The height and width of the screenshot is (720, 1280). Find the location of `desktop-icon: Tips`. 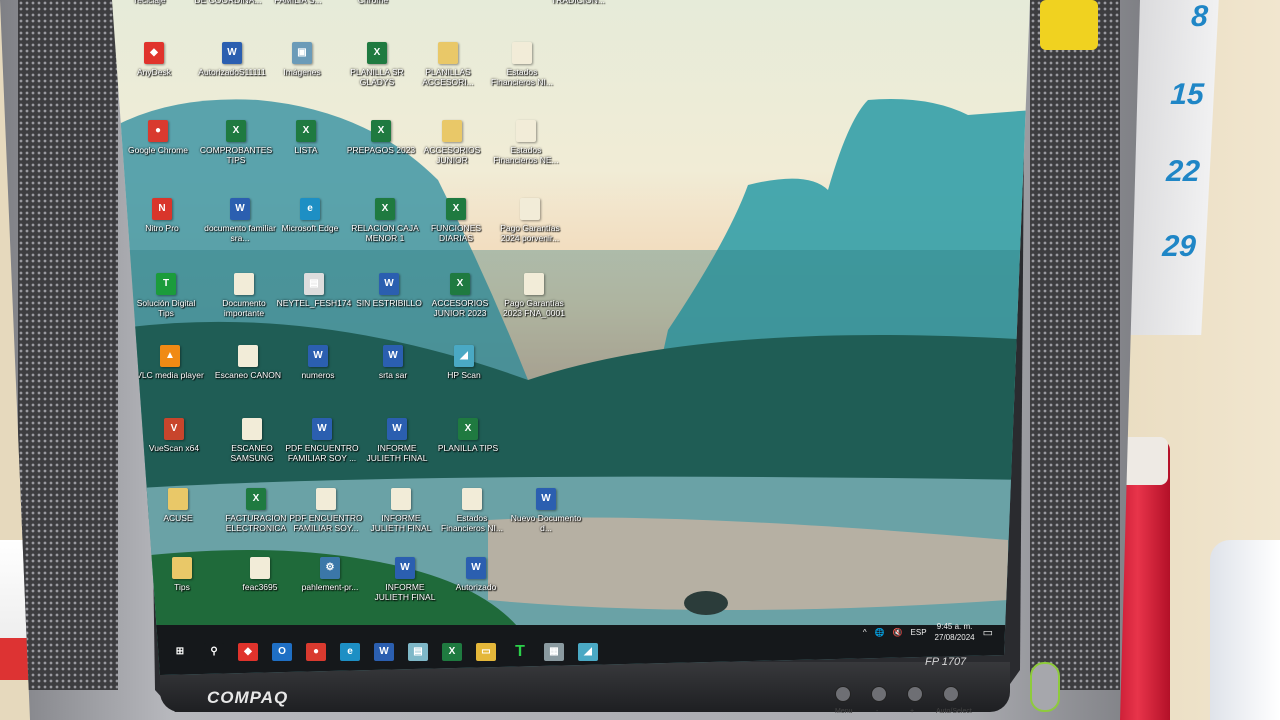

desktop-icon: Tips is located at coordinates (182, 574).